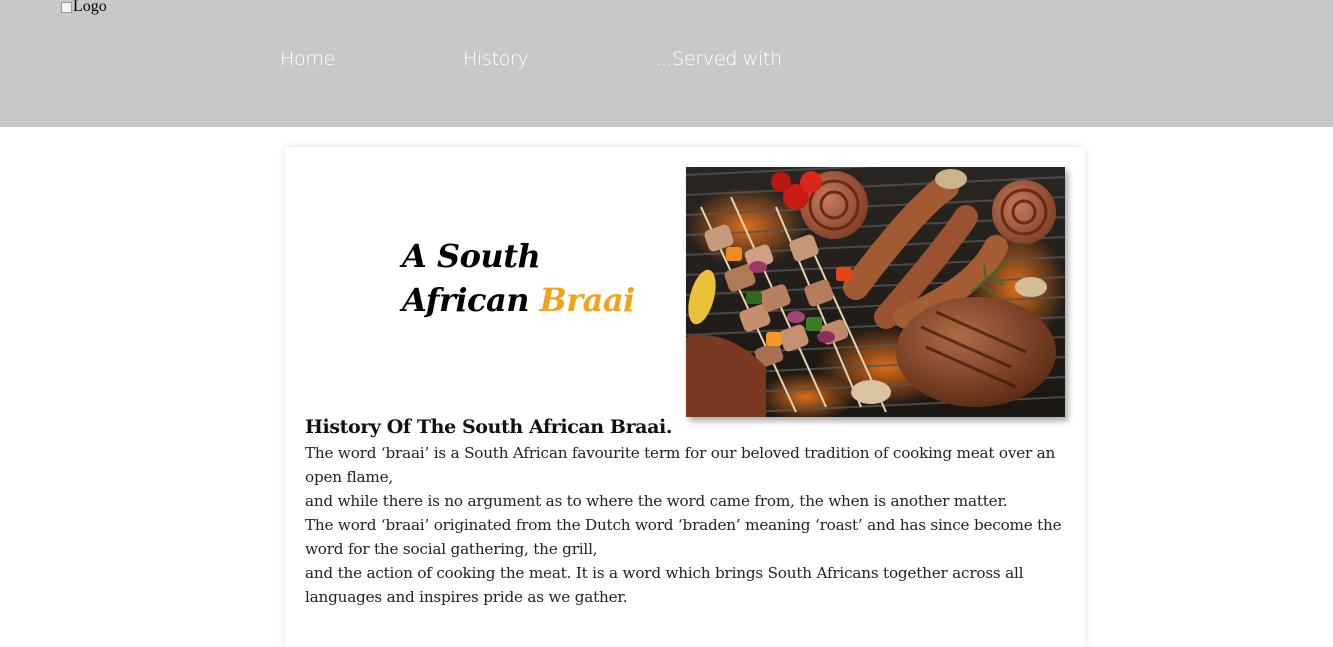 This screenshot has height=647, width=1333. What do you see at coordinates (587, 300) in the screenshot?
I see `hero-title-accent: Braai` at bounding box center [587, 300].